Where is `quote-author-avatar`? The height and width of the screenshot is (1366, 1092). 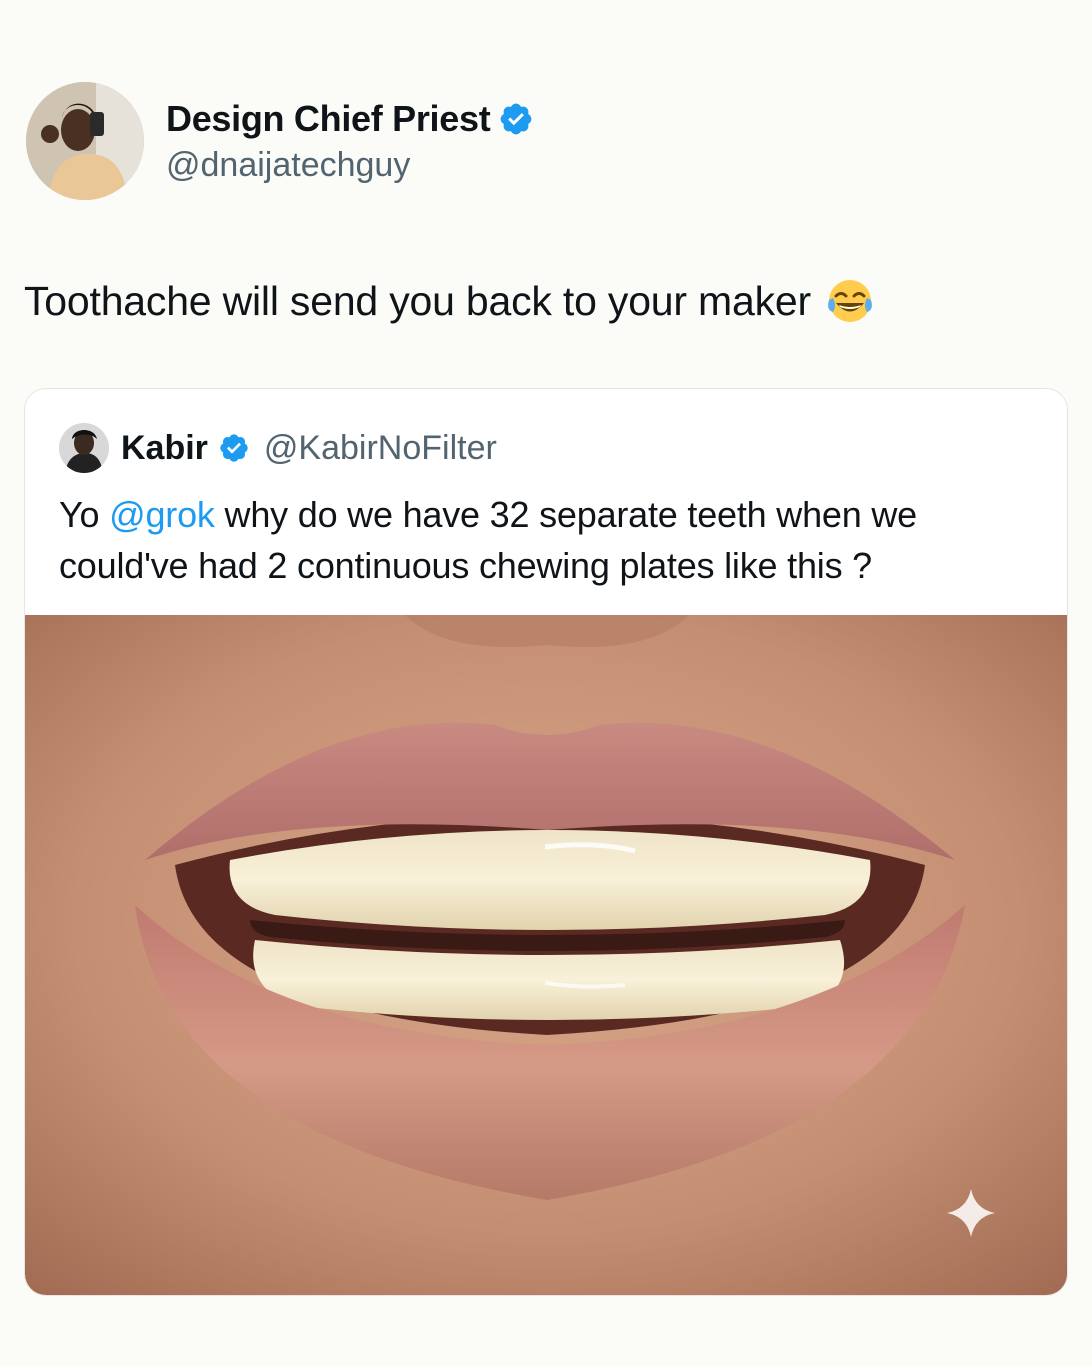
quote-author-avatar is located at coordinates (84, 448).